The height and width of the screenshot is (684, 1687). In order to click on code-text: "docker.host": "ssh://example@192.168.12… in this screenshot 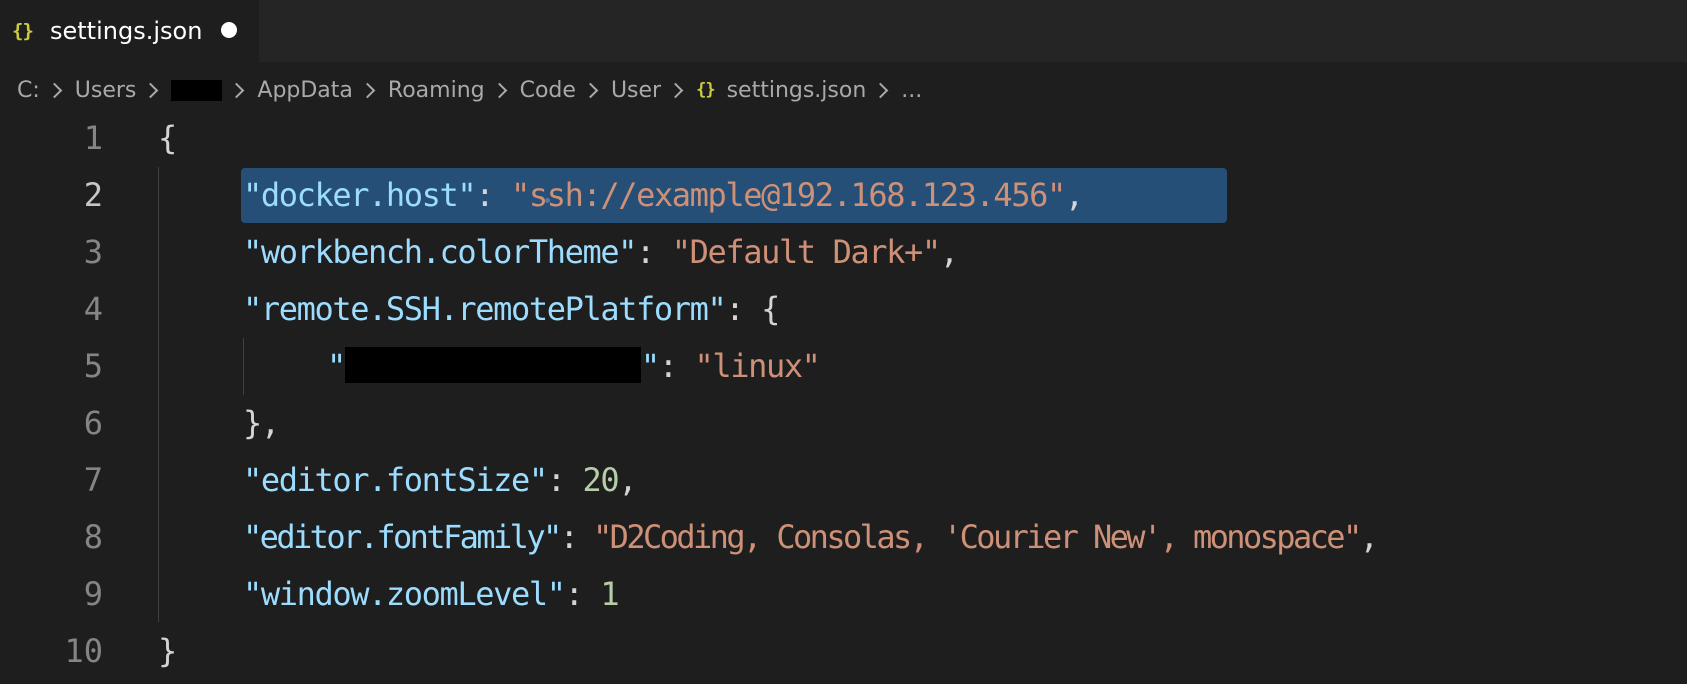, I will do `click(663, 195)`.